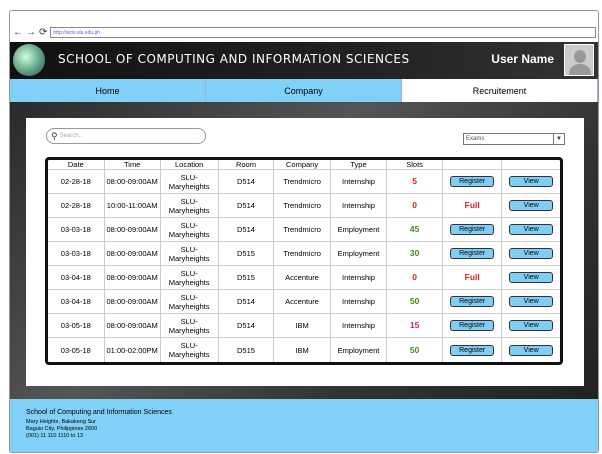 Image resolution: width=602 pixels, height=454 pixels. I want to click on cell-date: 03-03-18, so click(76, 254).